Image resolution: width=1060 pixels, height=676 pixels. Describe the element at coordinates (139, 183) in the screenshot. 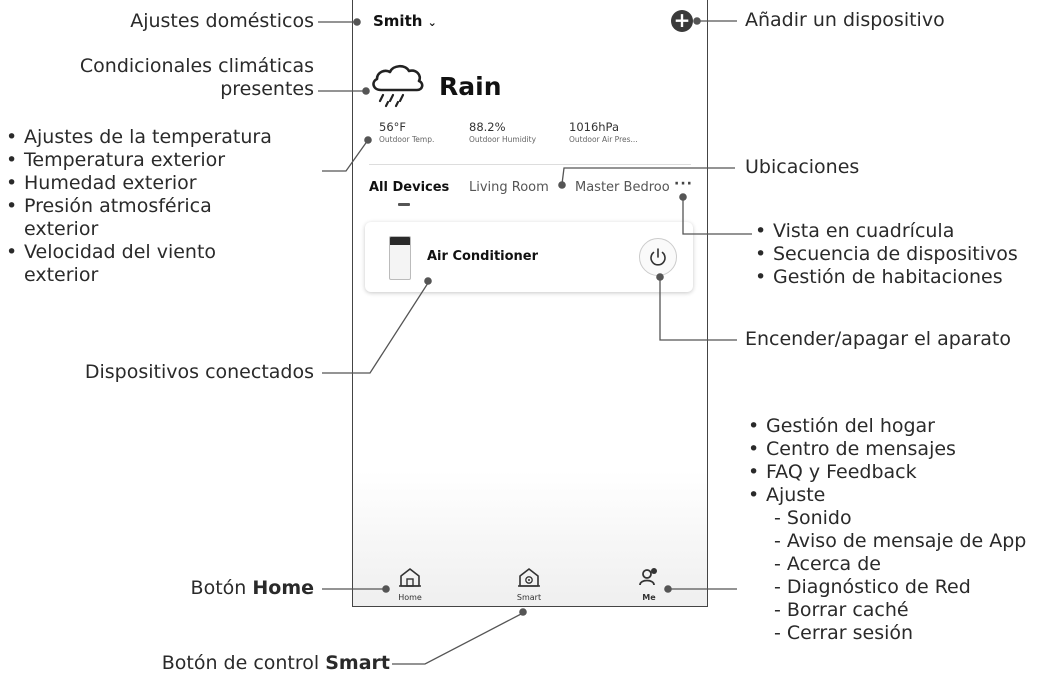

I see `list-item: Humedad exterior` at that location.